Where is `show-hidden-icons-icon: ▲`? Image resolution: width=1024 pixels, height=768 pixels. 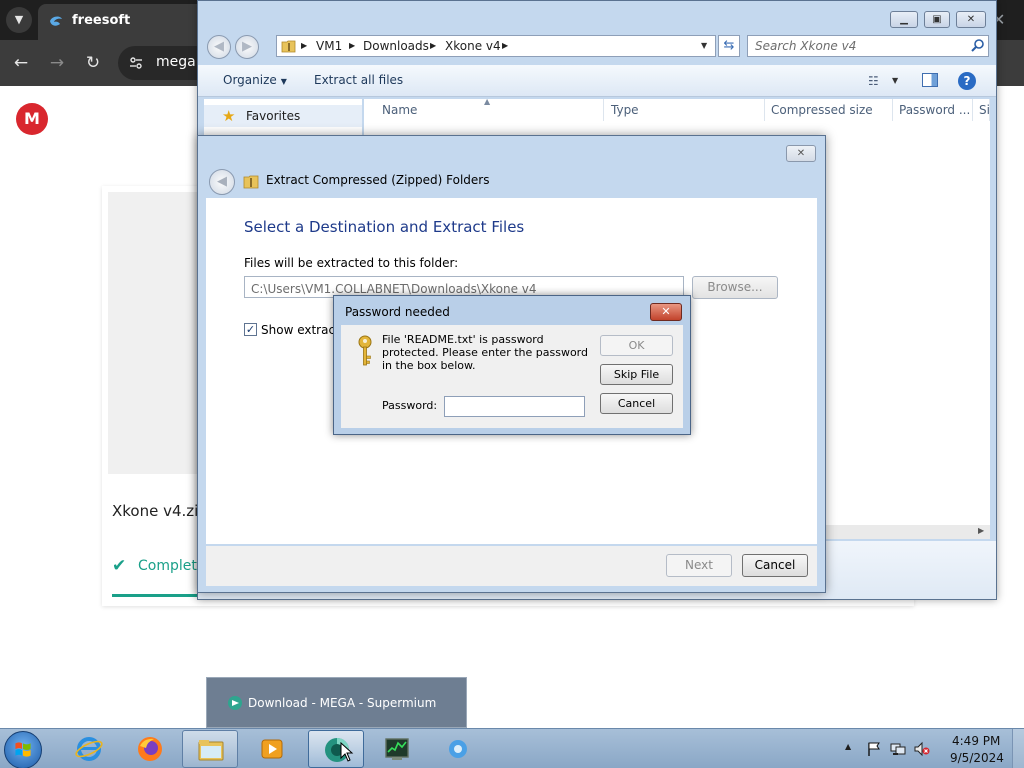
show-hidden-icons-icon: ▲ is located at coordinates (848, 746).